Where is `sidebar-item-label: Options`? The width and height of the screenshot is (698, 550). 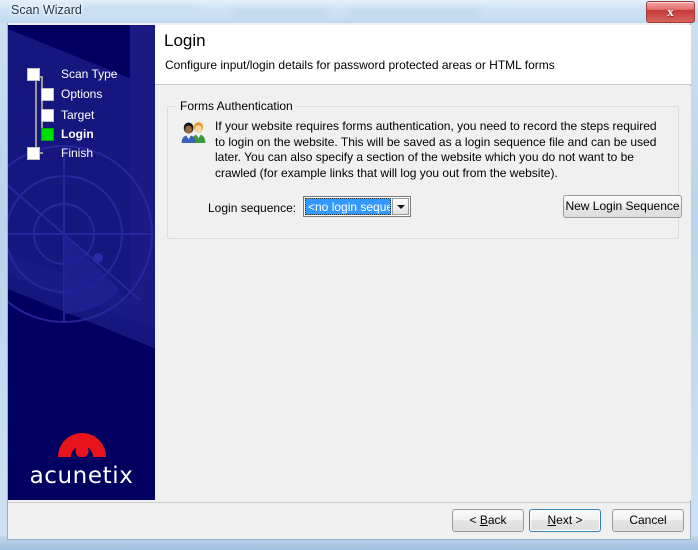
sidebar-item-label: Options is located at coordinates (82, 94).